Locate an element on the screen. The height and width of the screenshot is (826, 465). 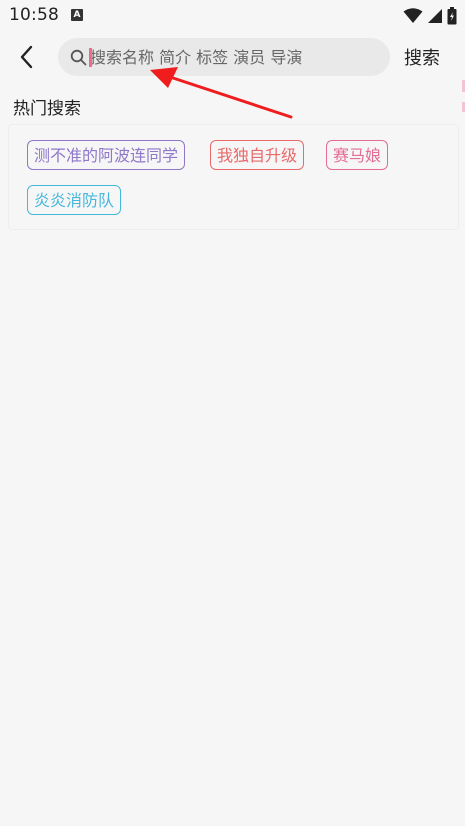
edge-marks is located at coordinates (463, 90).